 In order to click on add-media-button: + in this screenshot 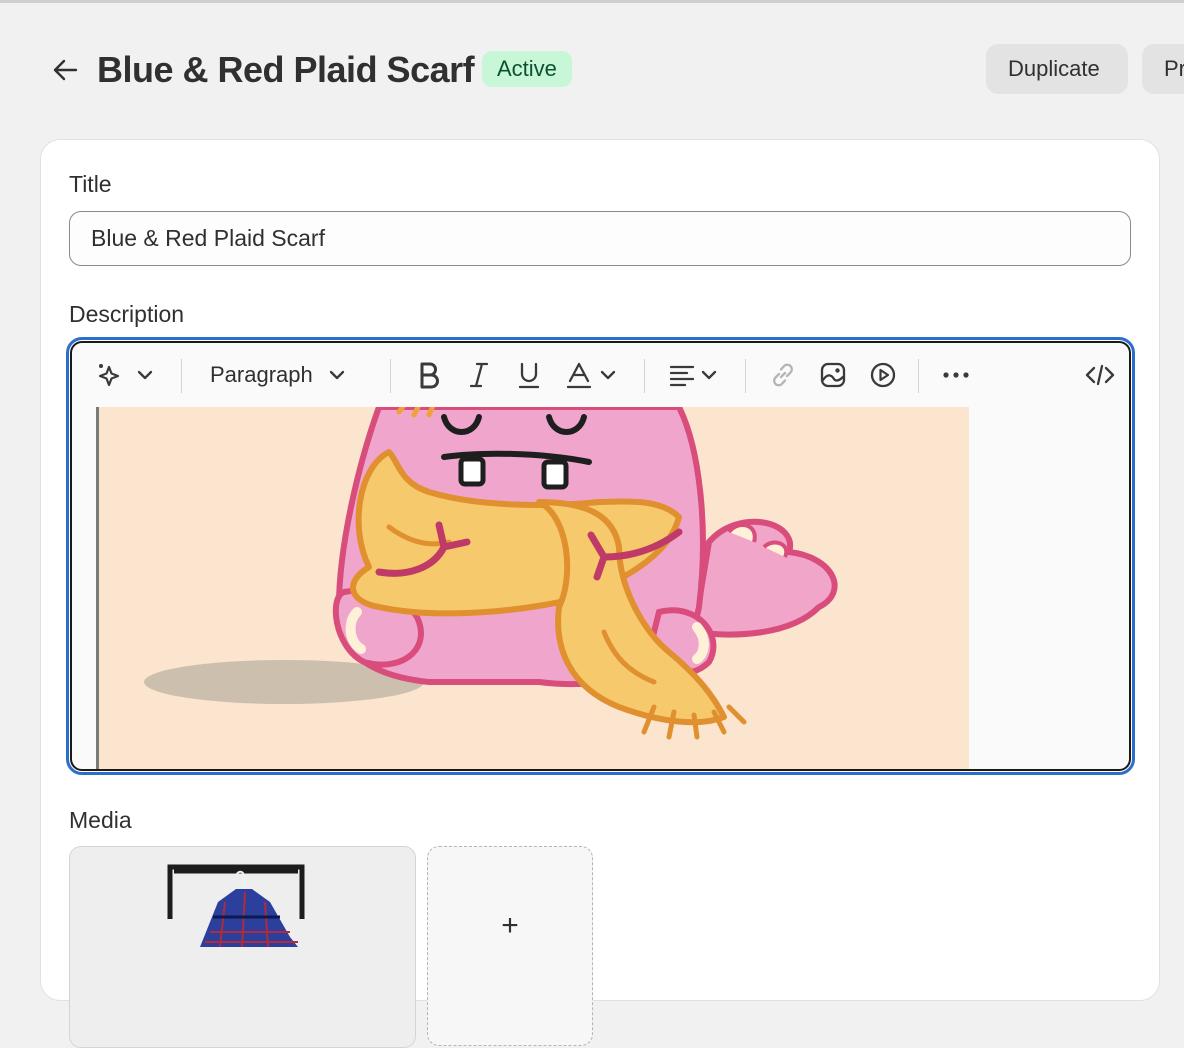, I will do `click(510, 946)`.